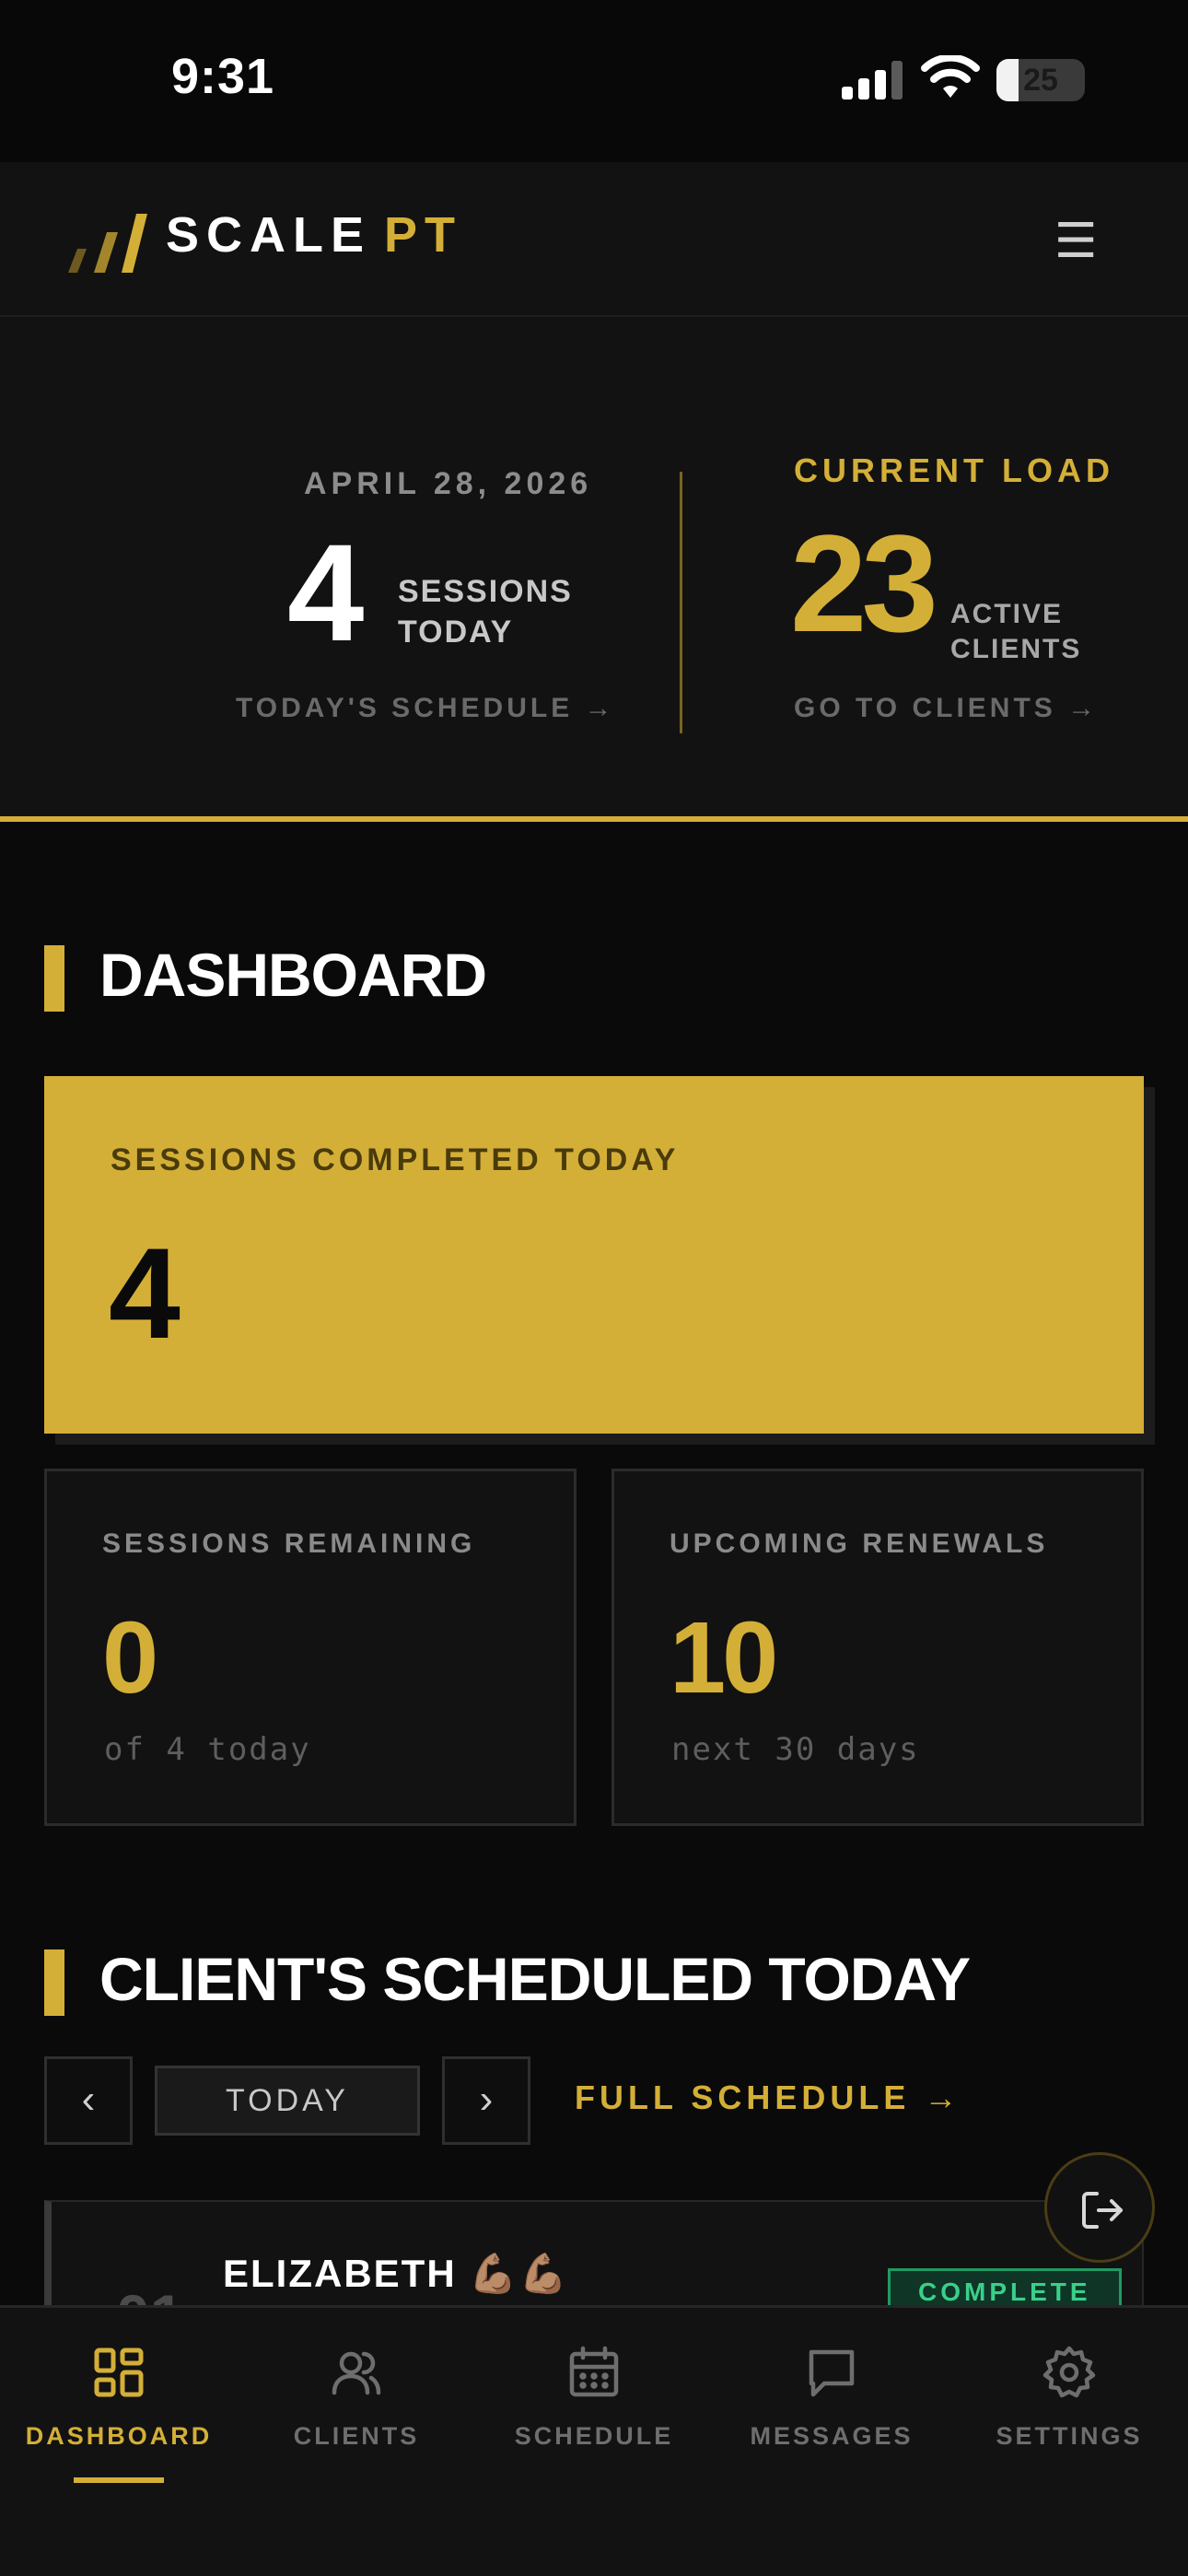 The width and height of the screenshot is (1188, 2576). Describe the element at coordinates (1069, 2436) in the screenshot. I see `tab-label: SETTINGS` at that location.